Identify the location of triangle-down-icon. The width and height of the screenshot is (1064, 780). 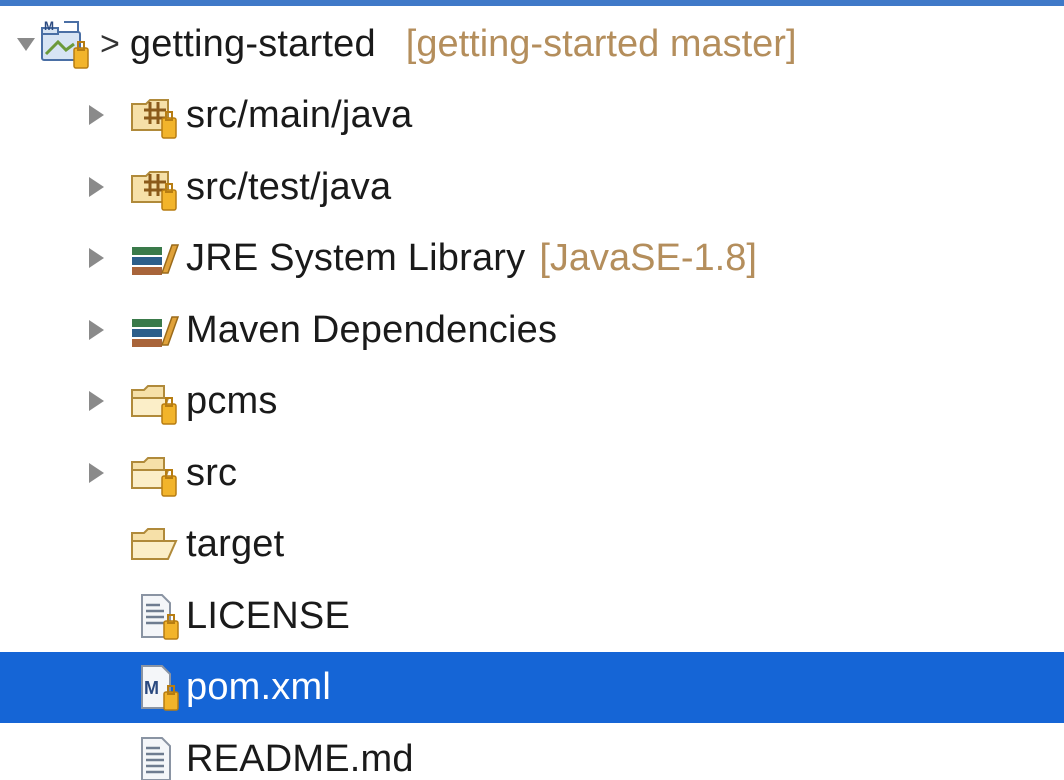
(26, 44).